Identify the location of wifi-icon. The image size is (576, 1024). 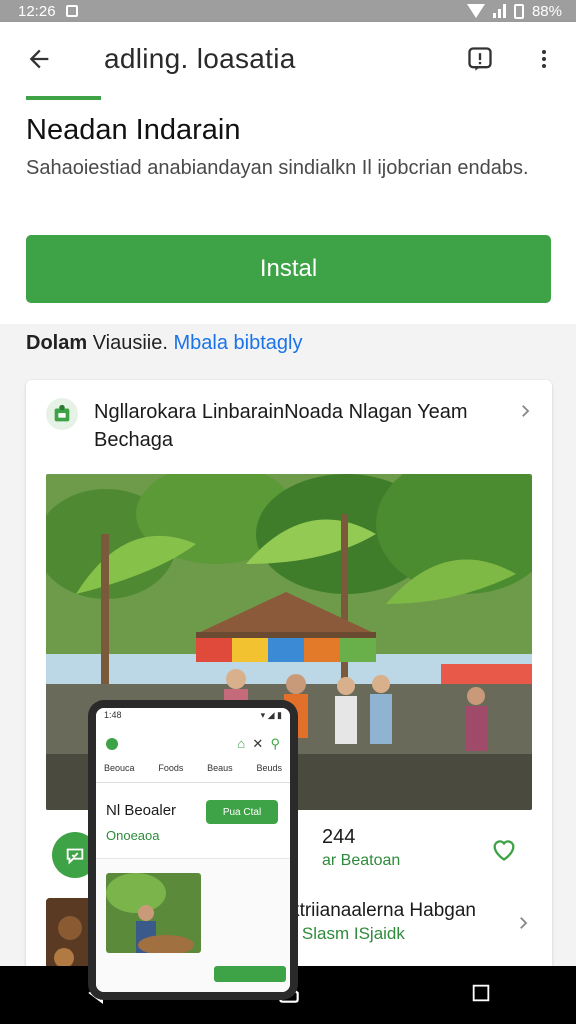
(475, 11).